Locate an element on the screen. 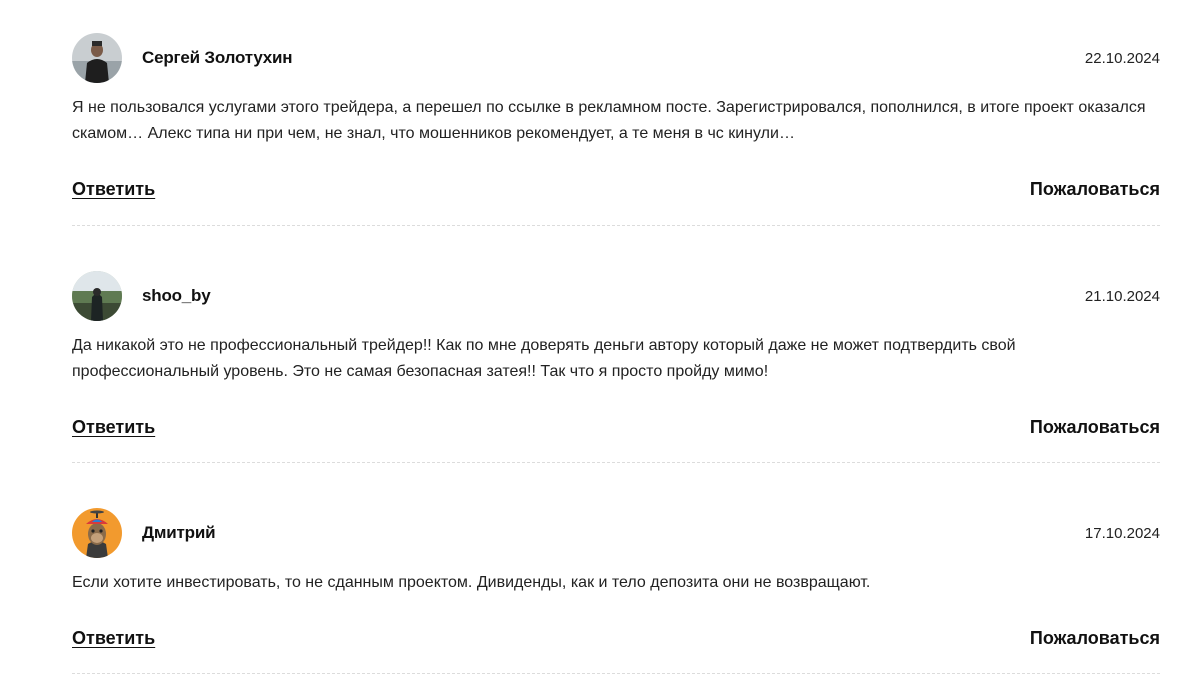  comment-header: Сергей Золотухин 22.10.2024 is located at coordinates (616, 58).